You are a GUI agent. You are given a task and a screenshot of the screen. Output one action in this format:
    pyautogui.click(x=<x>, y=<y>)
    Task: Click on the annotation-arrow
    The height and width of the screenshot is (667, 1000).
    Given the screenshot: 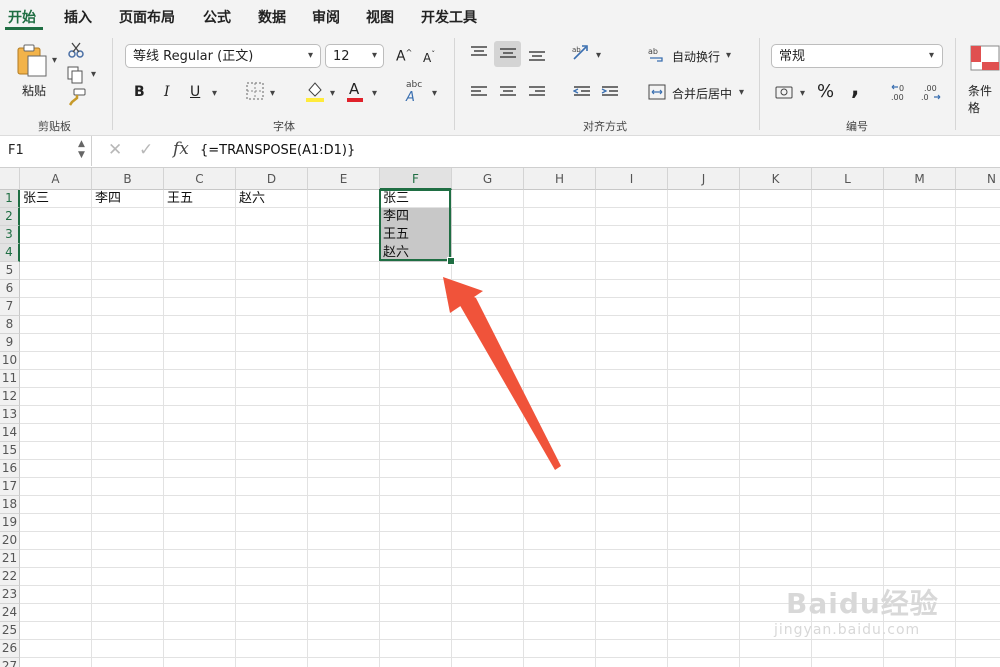 What is the action you would take?
    pyautogui.click(x=502, y=373)
    